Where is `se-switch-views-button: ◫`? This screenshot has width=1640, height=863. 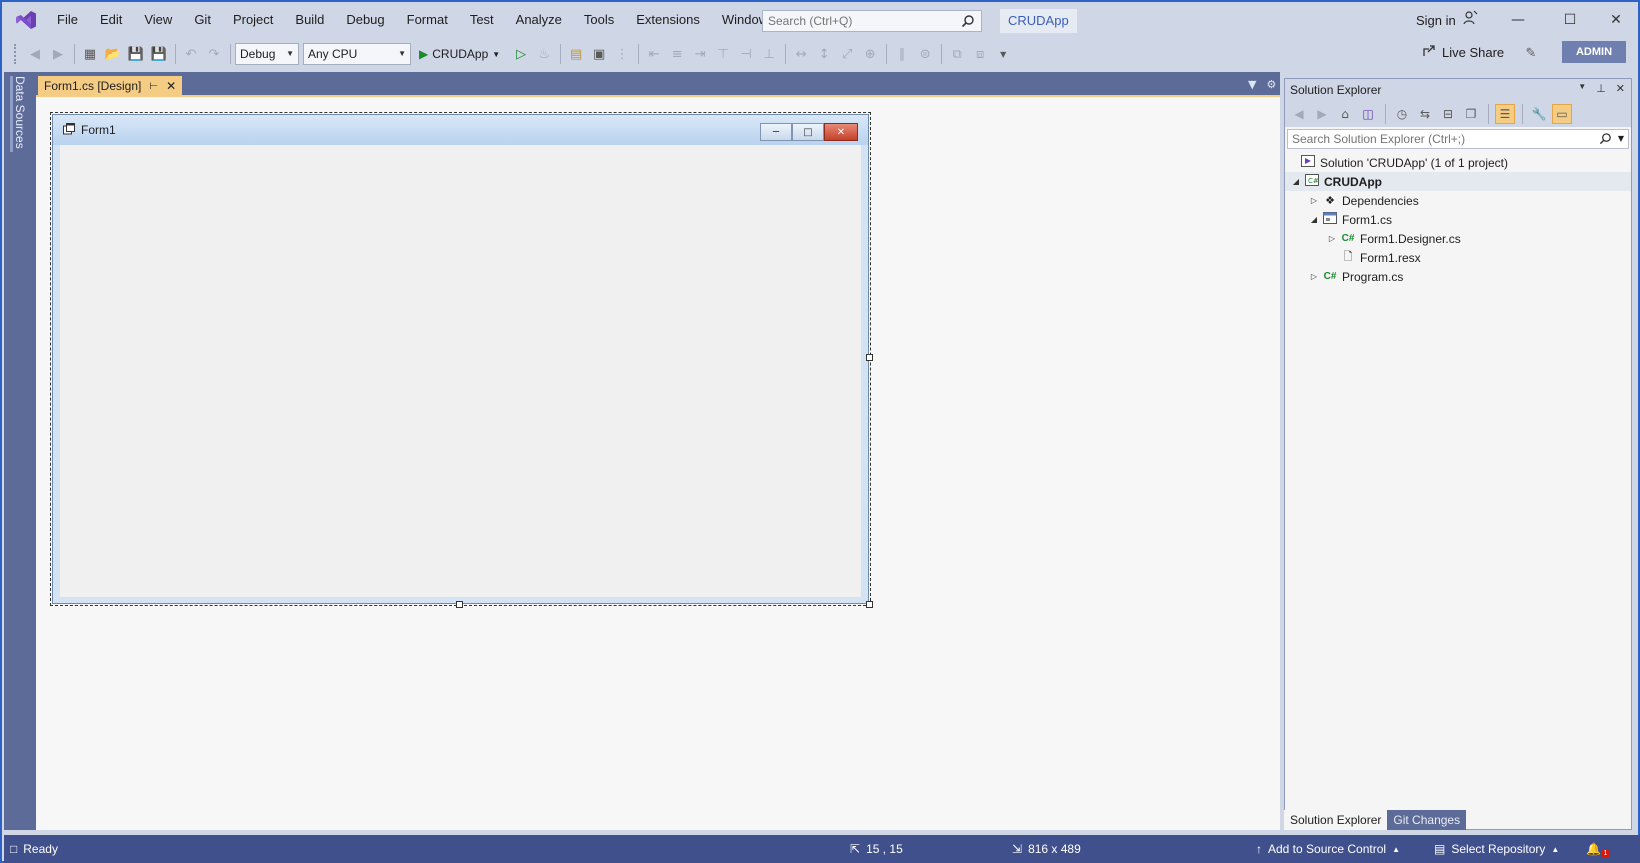
se-switch-views-button: ◫ is located at coordinates (1368, 114).